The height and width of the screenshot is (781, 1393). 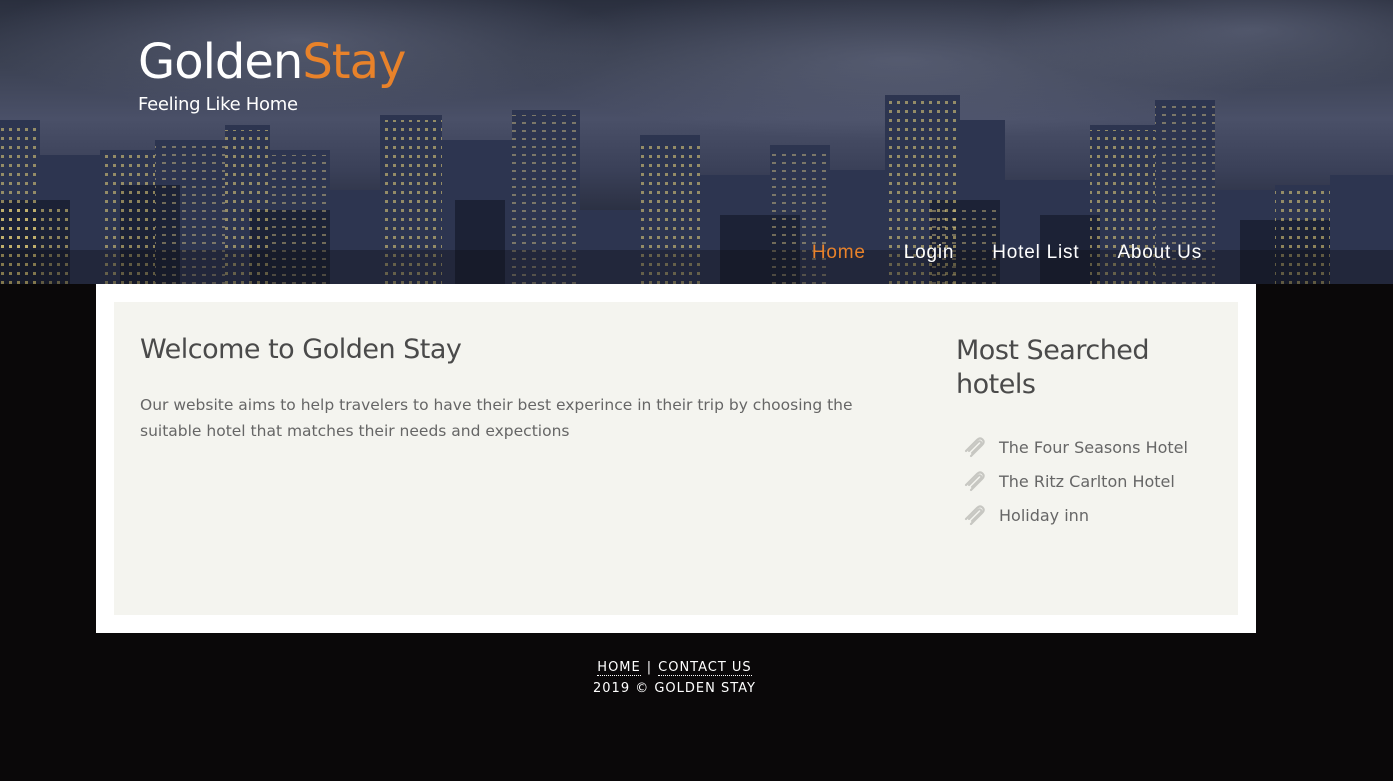 I want to click on list-item: Holiday inn, so click(x=1086, y=515).